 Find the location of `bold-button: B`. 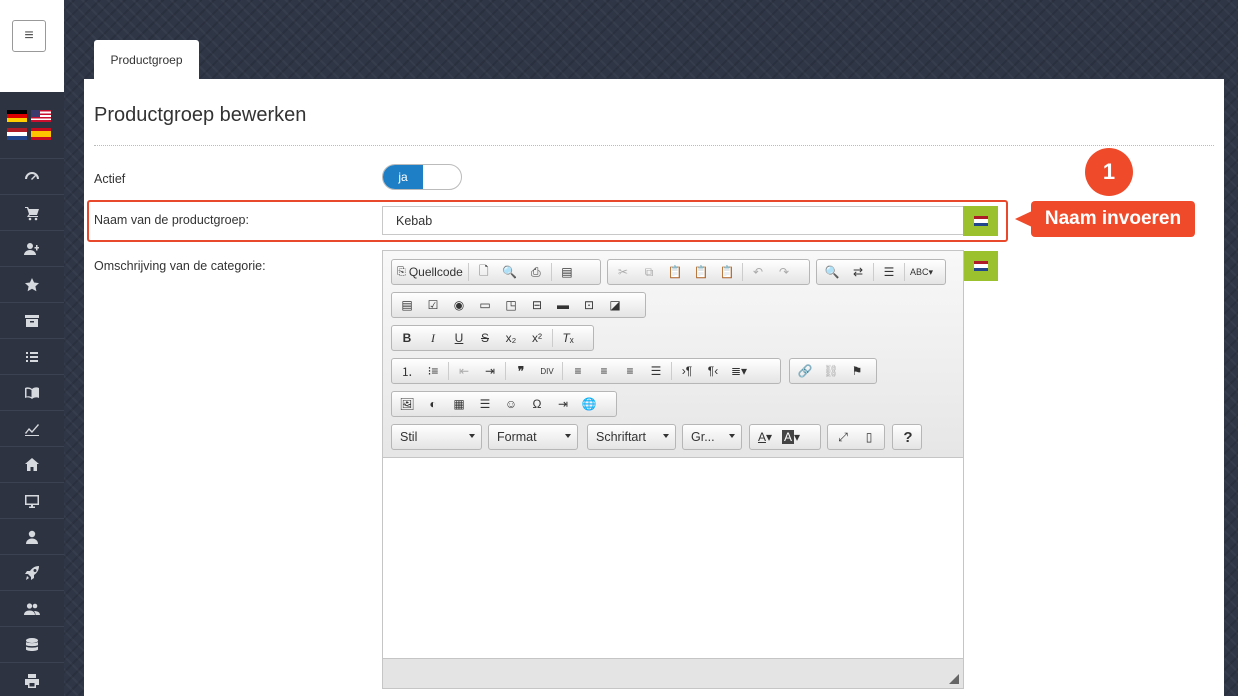

bold-button: B is located at coordinates (407, 338).